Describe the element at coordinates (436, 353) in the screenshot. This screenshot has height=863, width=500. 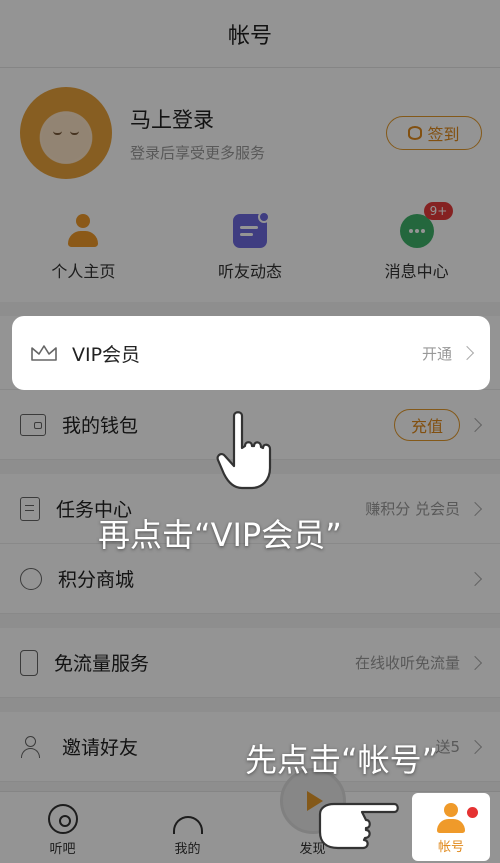
I see `vip-open-text: 开通` at that location.